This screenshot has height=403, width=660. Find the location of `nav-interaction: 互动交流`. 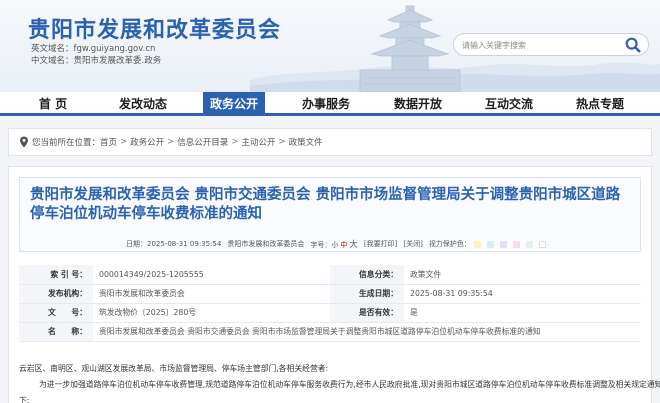

nav-interaction: 互动交流 is located at coordinates (509, 104).